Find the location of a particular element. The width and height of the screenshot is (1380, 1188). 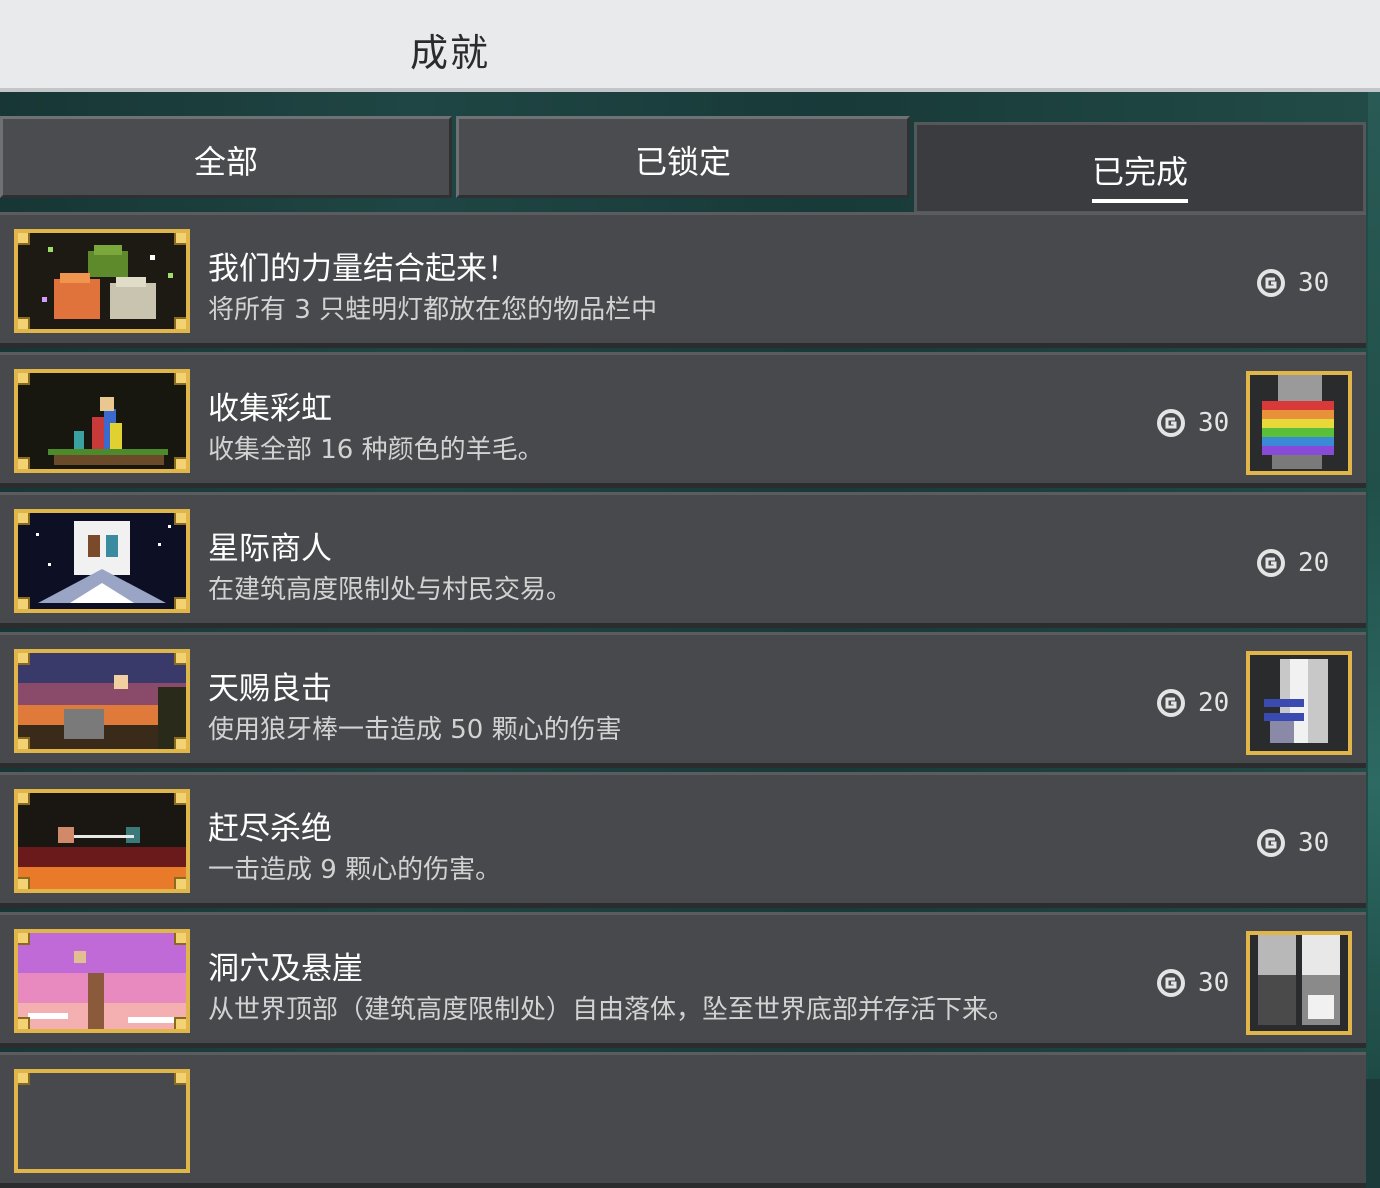

tab-all-label: 全部 is located at coordinates (225, 162).